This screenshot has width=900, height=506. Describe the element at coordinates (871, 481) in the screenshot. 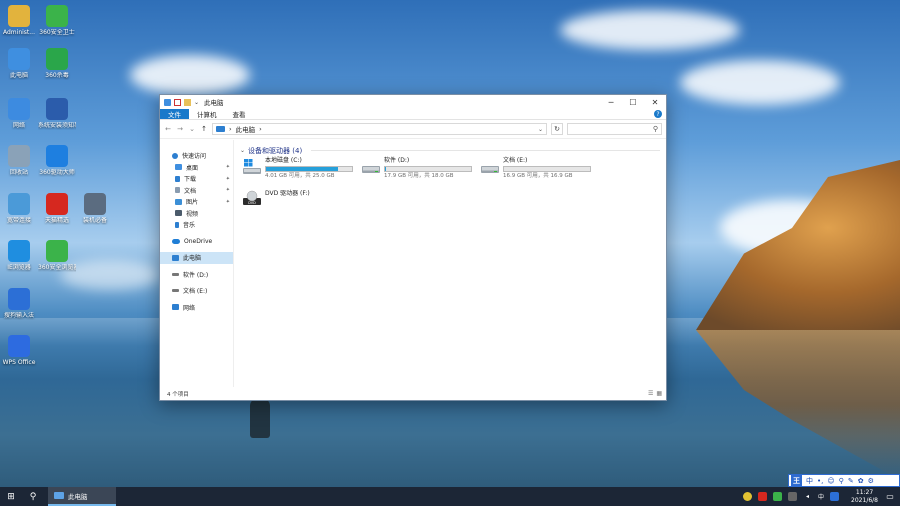

I see `ime-settings-icon: ⚙` at that location.